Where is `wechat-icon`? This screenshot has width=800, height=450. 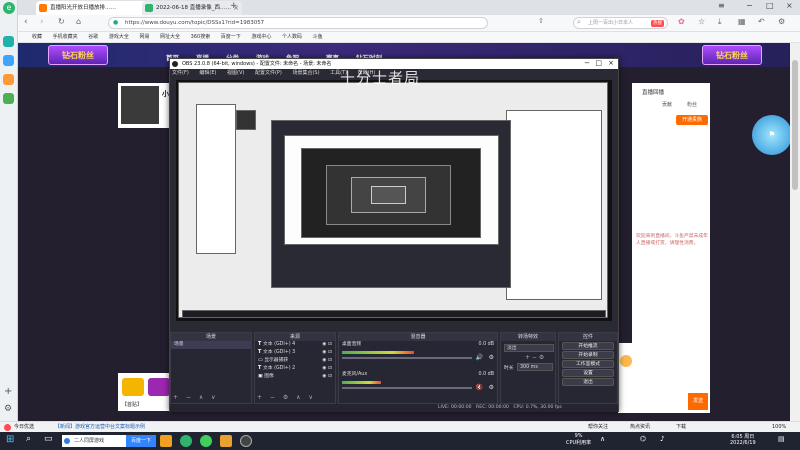
wechat-icon is located at coordinates (206, 441).